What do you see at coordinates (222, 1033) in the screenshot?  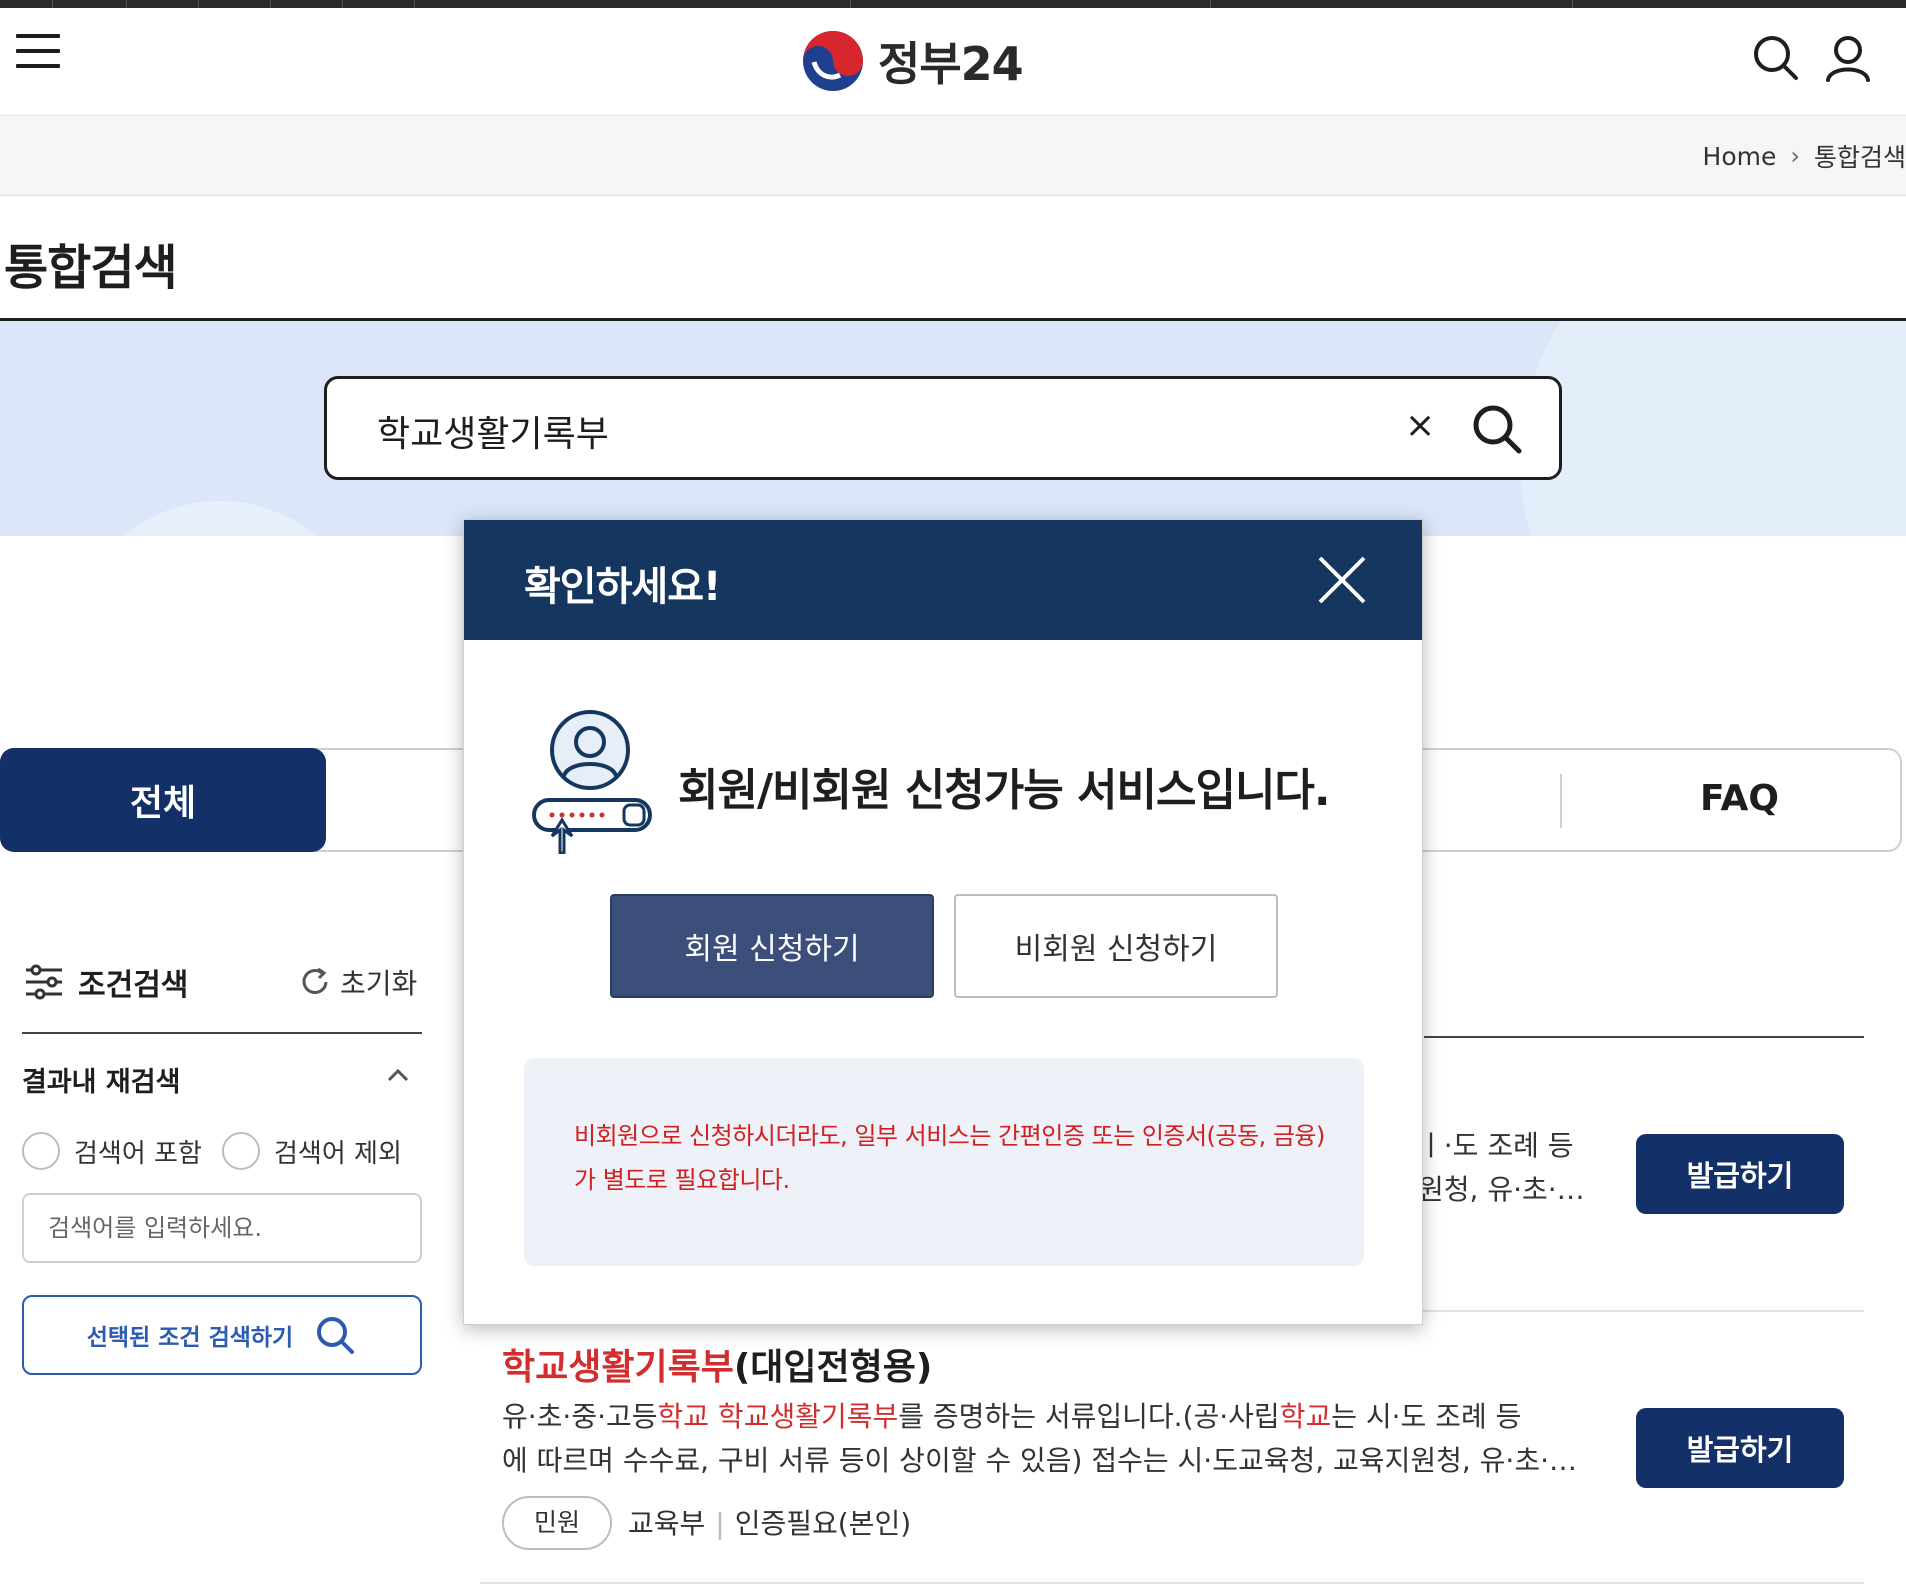 I see `filter-divider` at bounding box center [222, 1033].